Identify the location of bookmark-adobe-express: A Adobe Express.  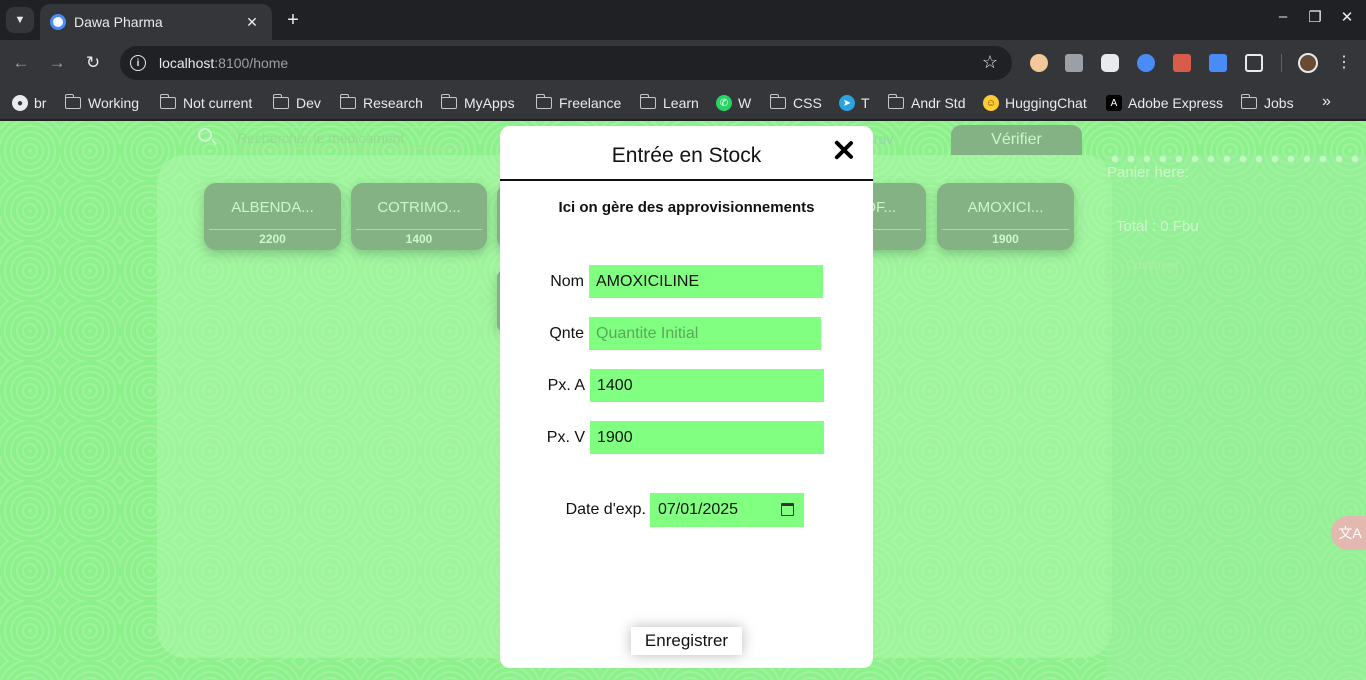
(1164, 103).